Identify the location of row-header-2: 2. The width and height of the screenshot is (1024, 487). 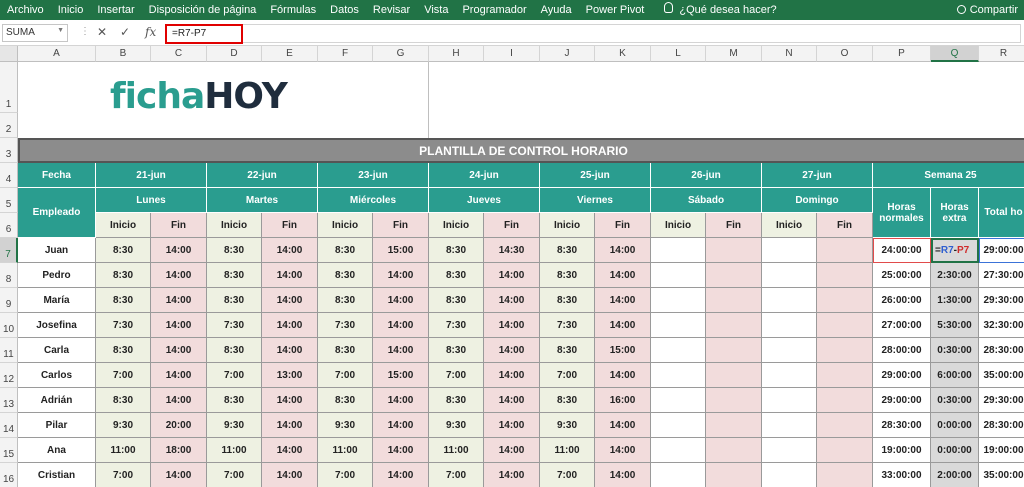
(9, 125).